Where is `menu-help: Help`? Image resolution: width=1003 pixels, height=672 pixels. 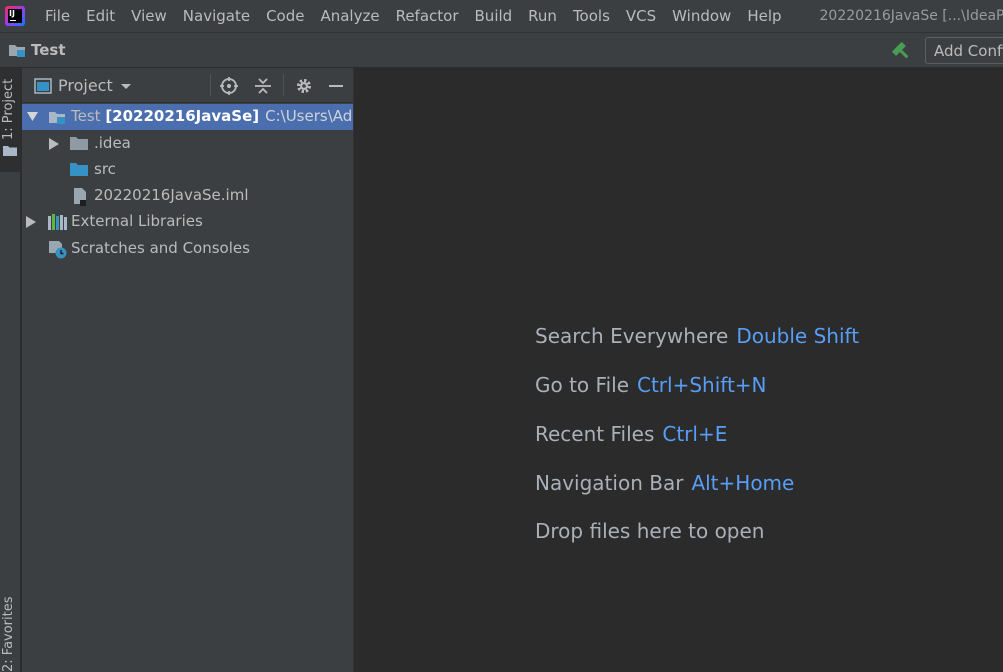 menu-help: Help is located at coordinates (764, 16).